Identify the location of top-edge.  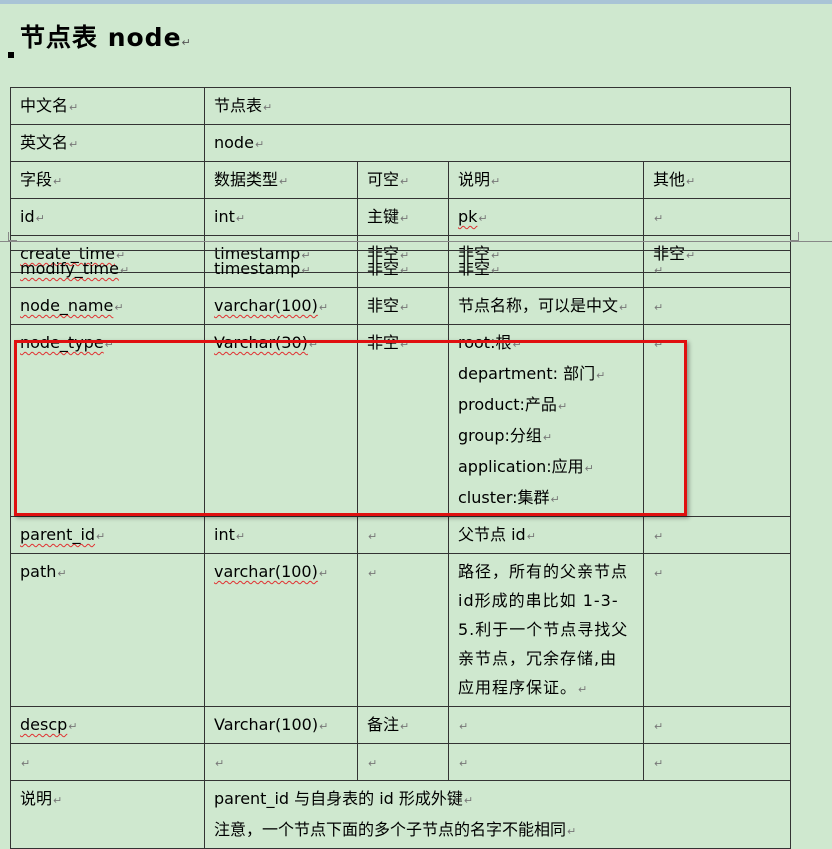
(416, 2).